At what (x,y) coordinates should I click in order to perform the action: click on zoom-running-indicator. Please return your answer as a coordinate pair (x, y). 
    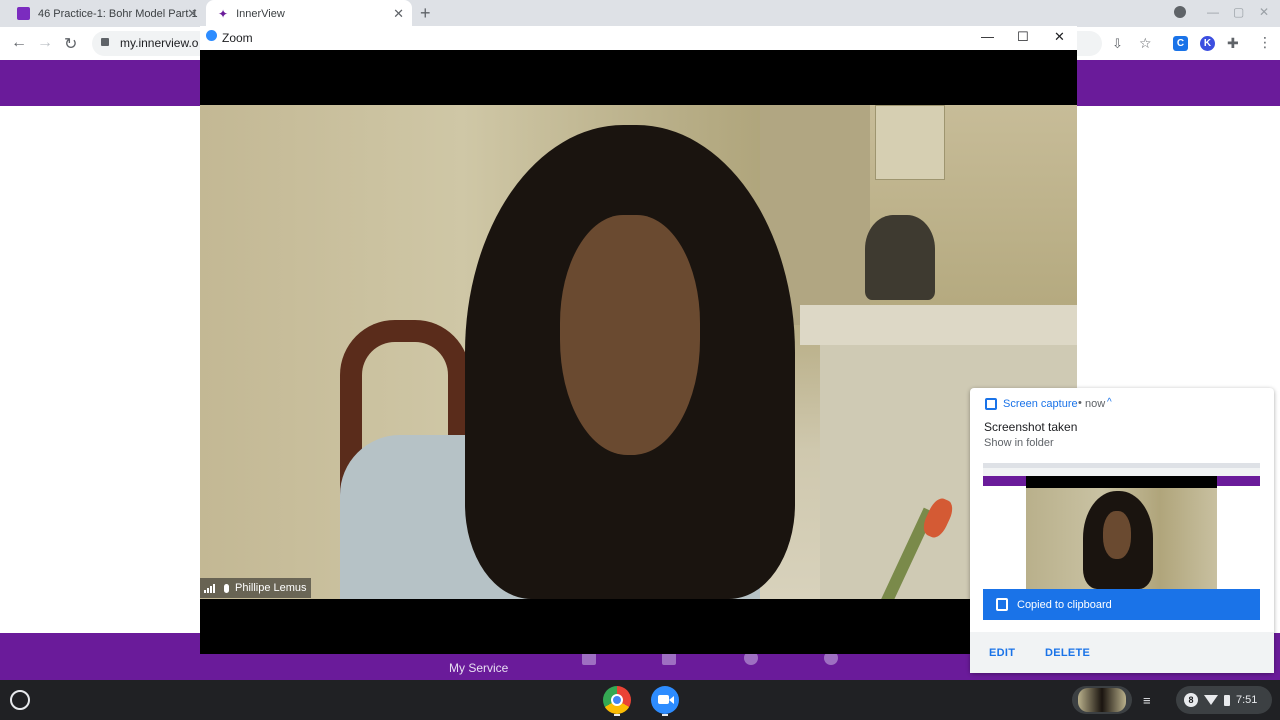
    Looking at the image, I should click on (665, 715).